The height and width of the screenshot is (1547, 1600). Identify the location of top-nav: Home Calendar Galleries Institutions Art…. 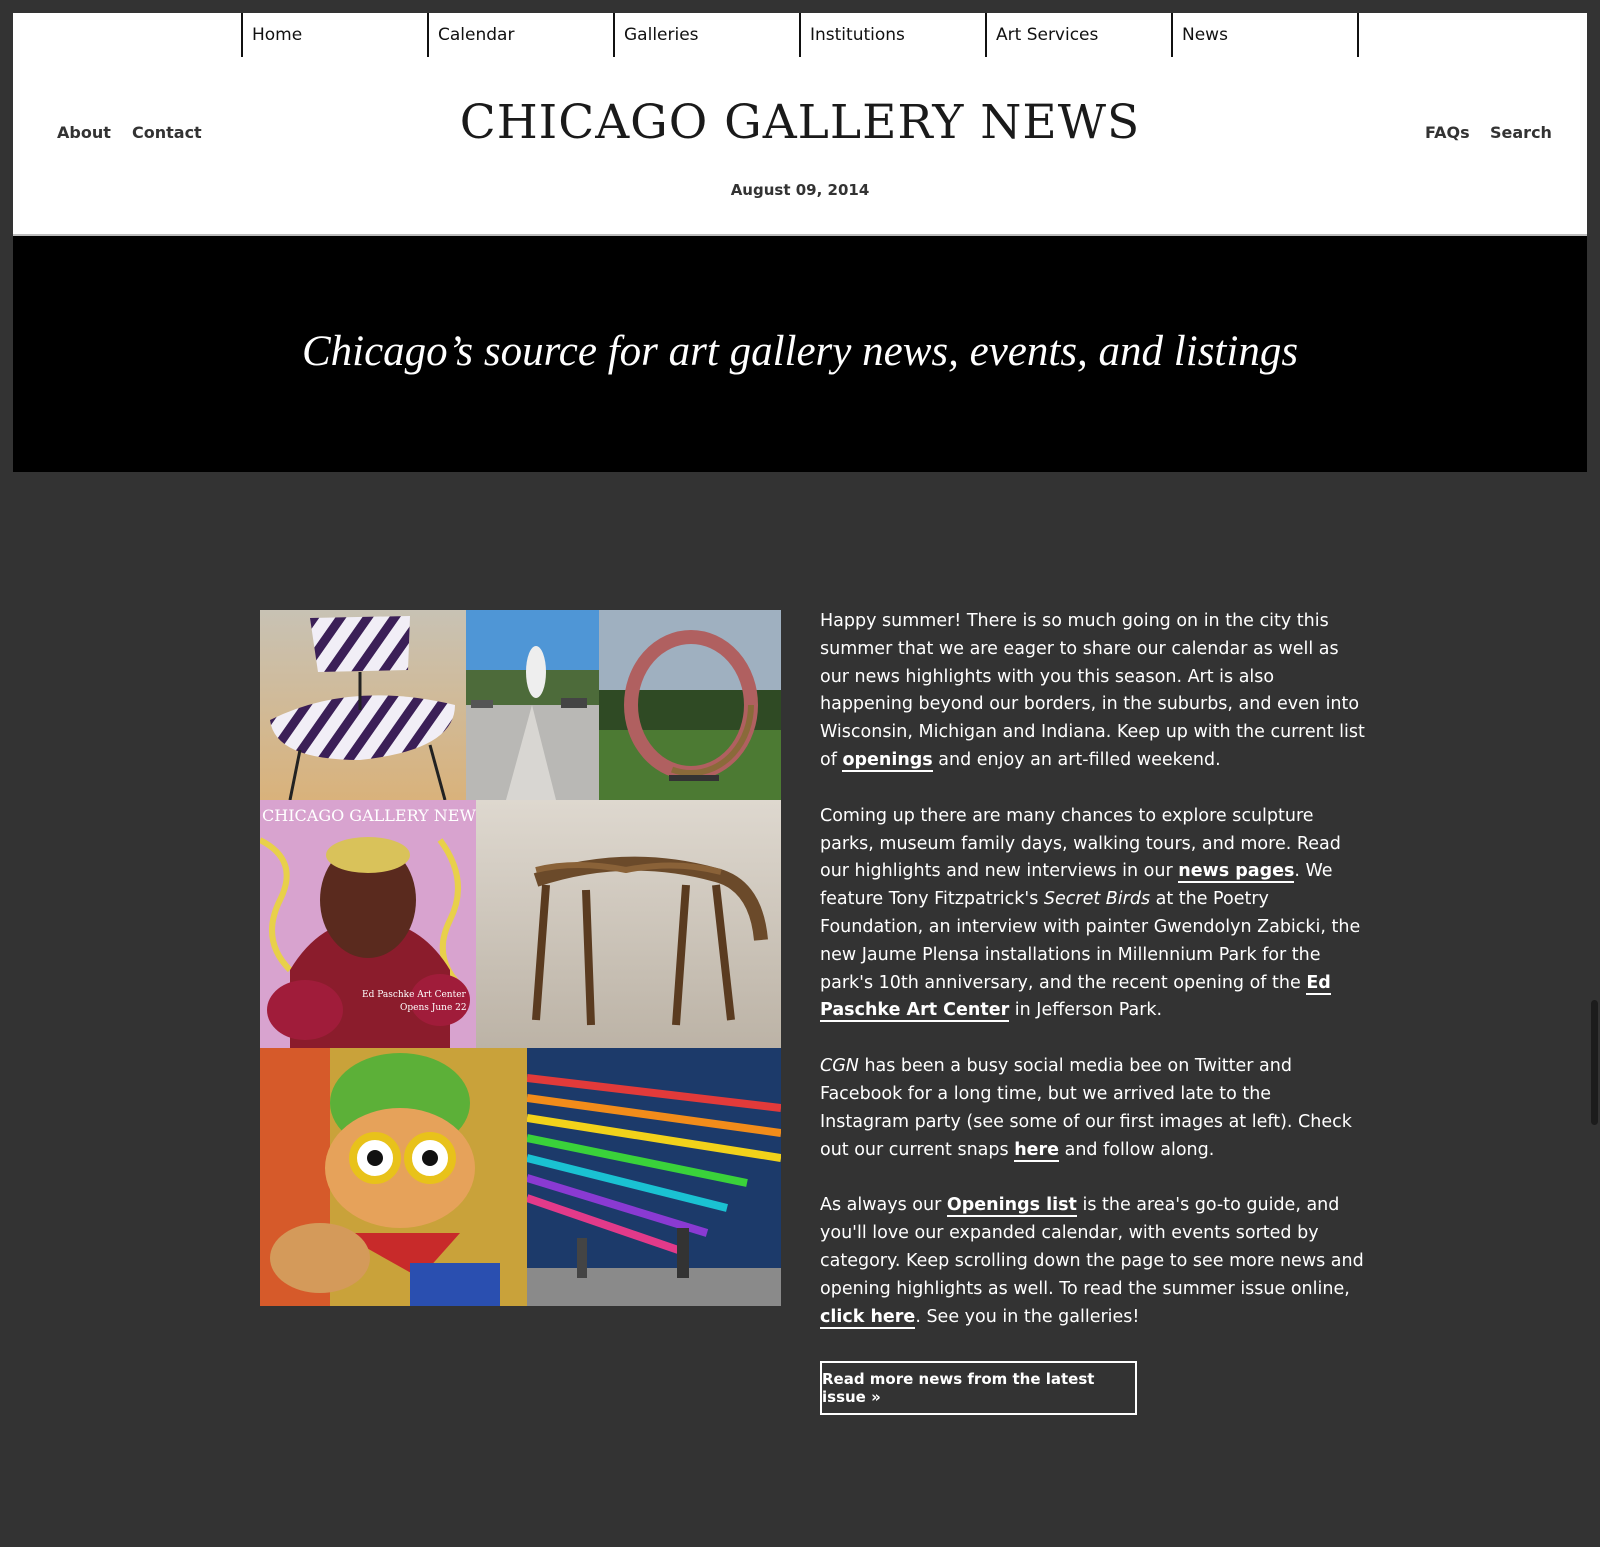
(800, 35).